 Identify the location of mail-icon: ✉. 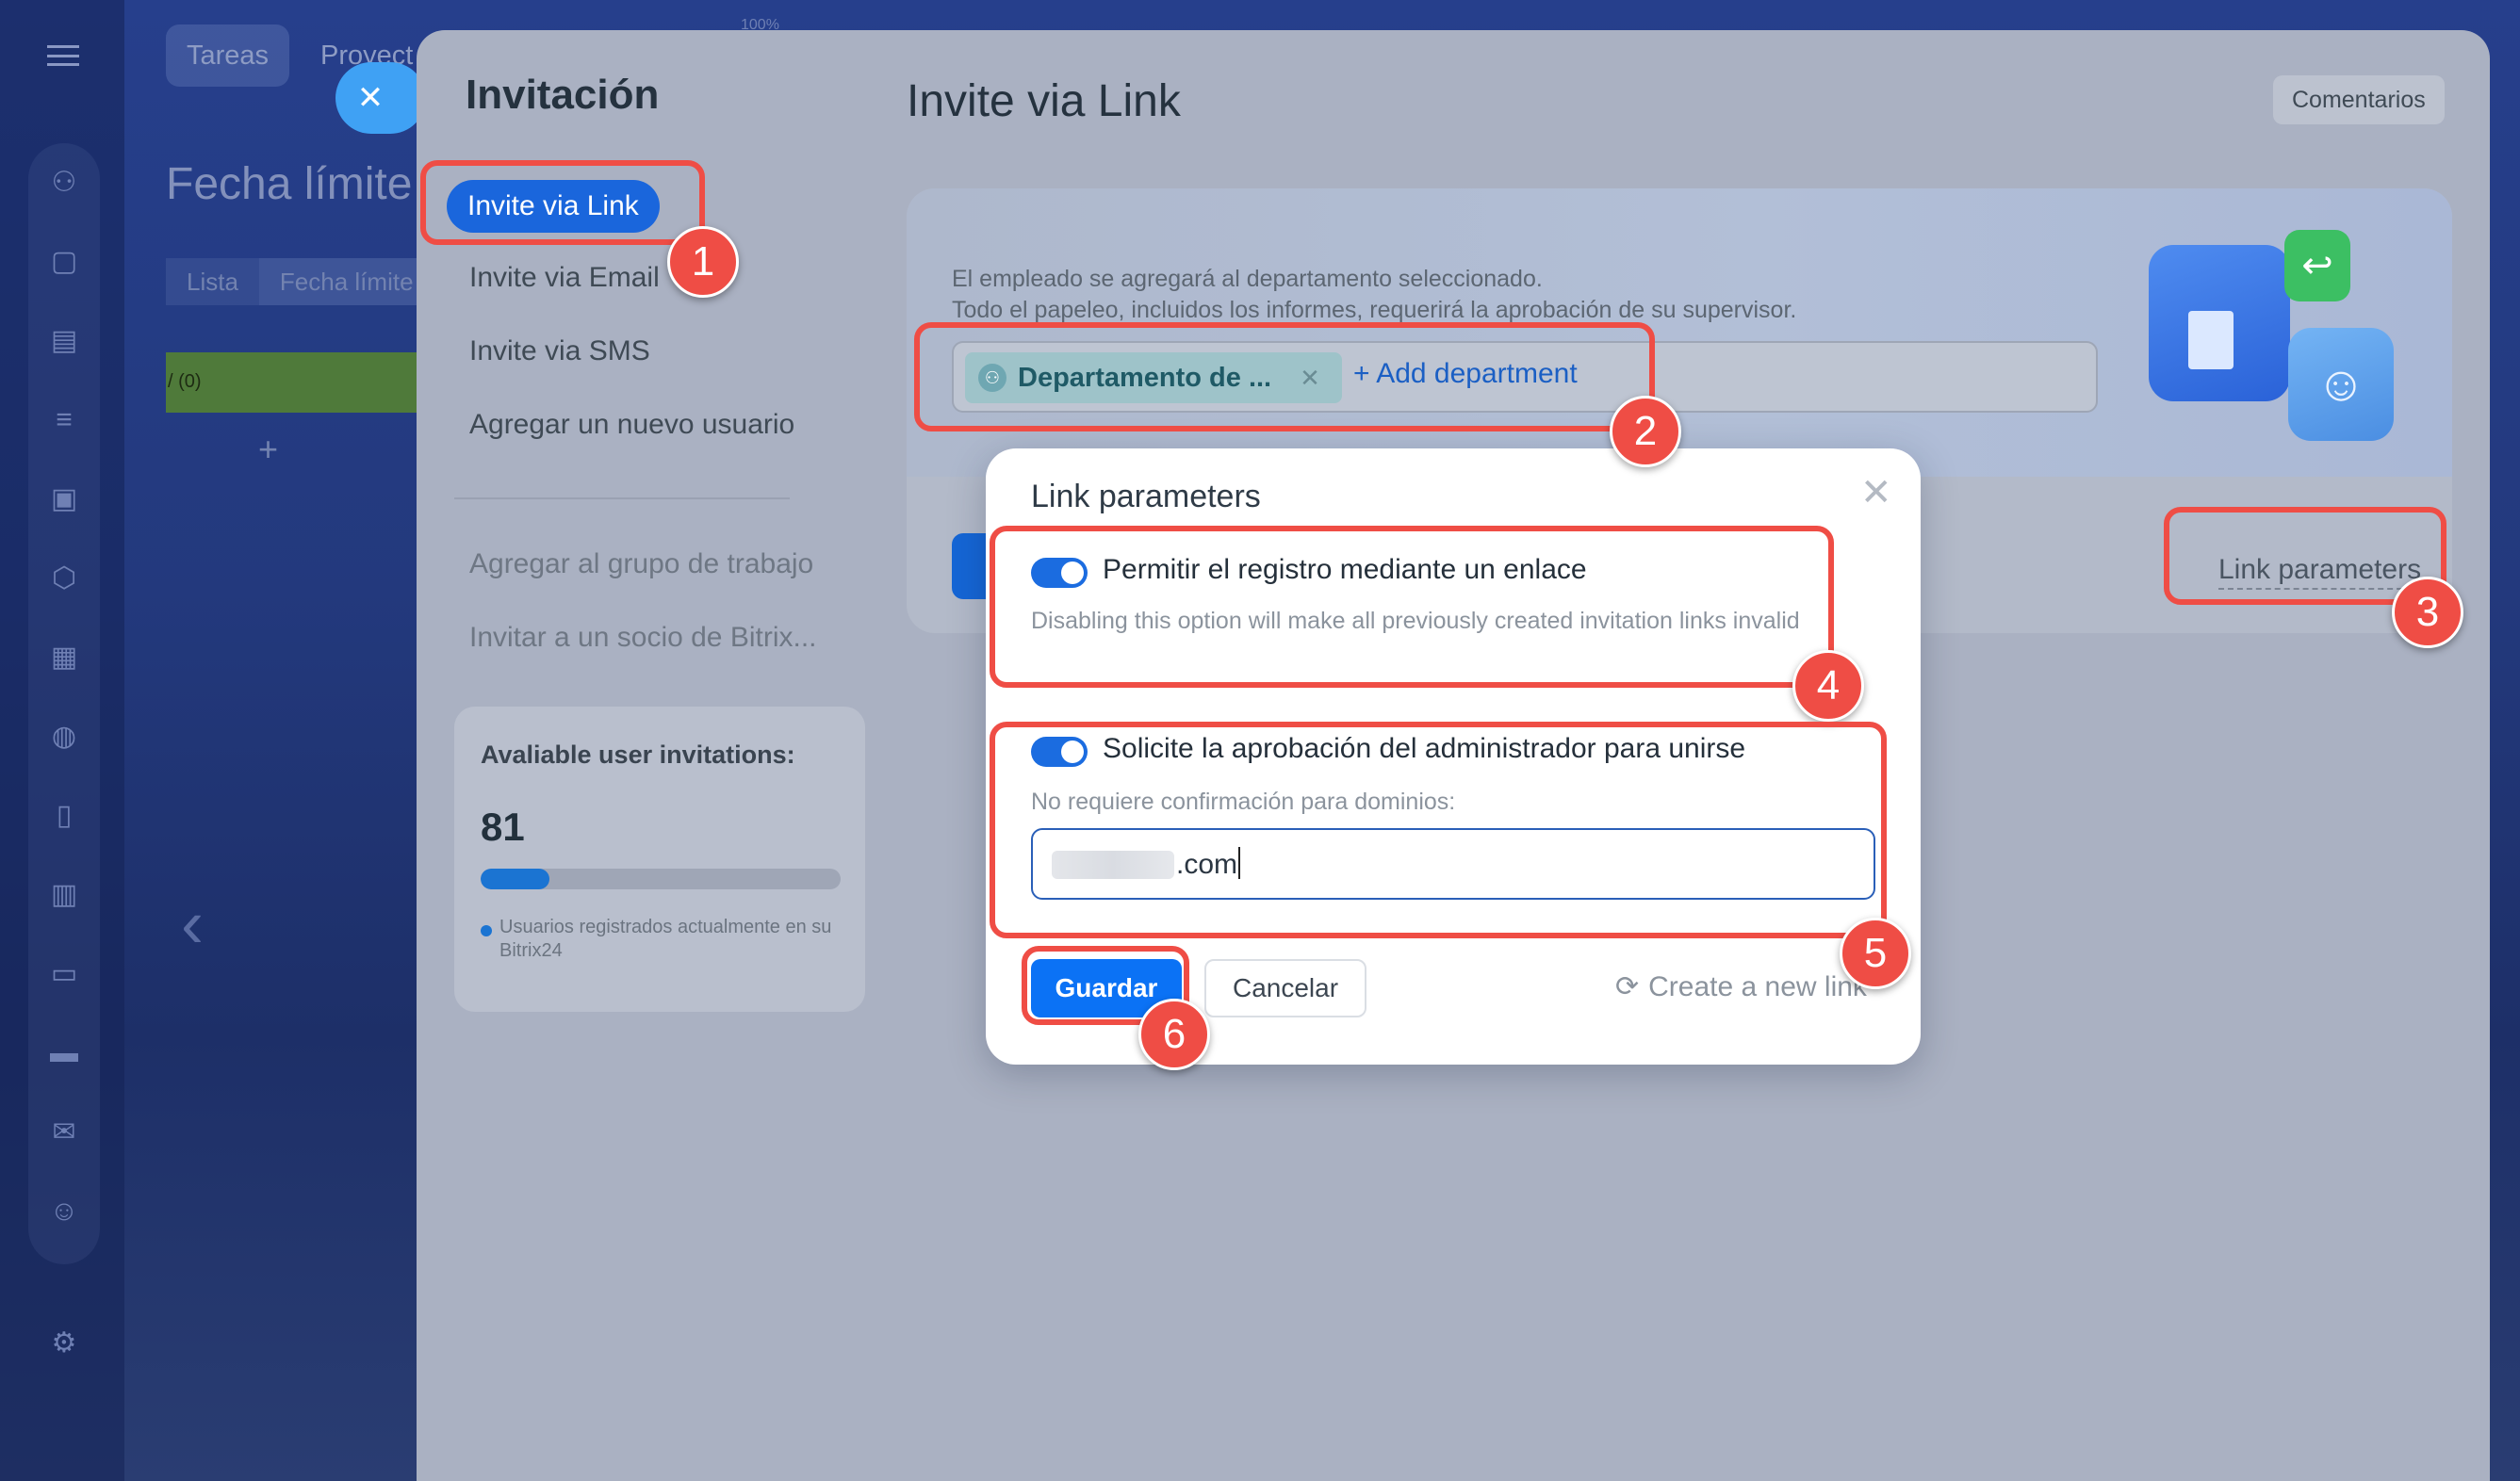
(64, 1132).